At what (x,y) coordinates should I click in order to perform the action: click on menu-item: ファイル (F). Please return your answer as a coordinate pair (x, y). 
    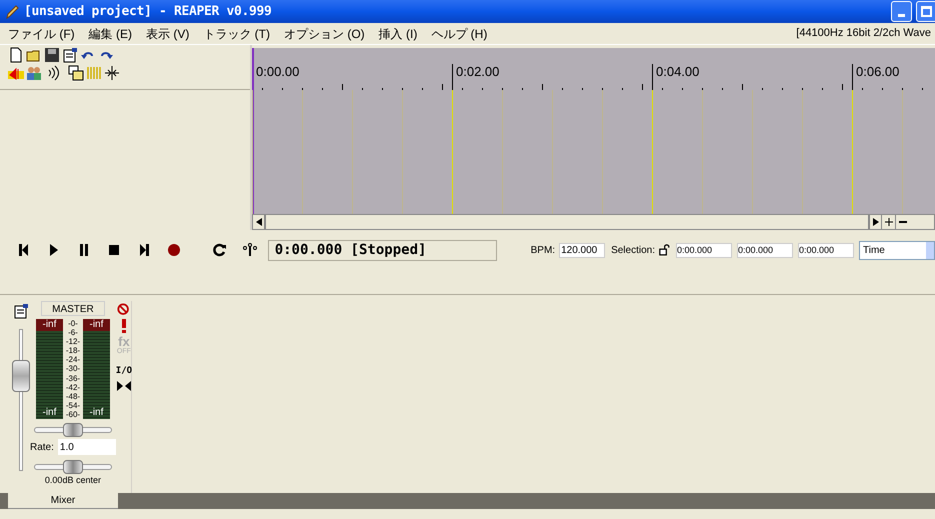
    Looking at the image, I should click on (41, 33).